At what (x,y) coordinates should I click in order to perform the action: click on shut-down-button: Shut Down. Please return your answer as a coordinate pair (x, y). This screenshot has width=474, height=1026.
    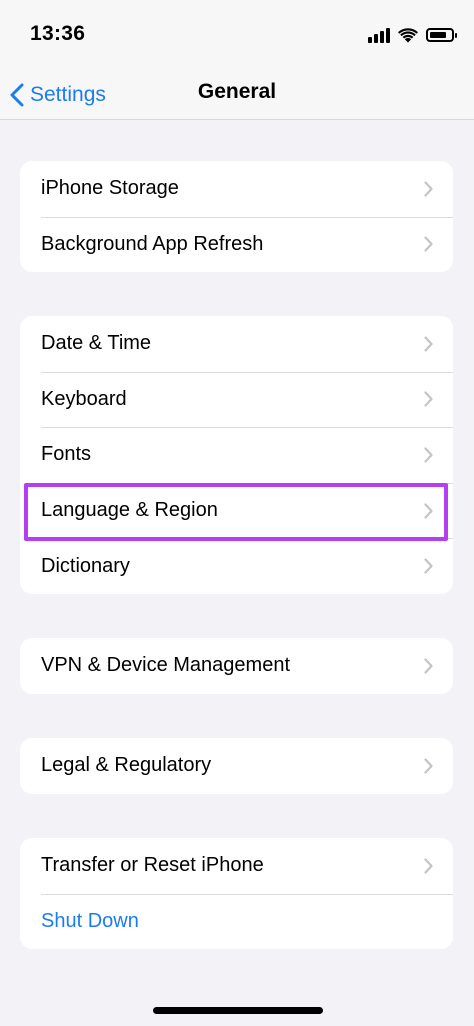
    Looking at the image, I should click on (236, 921).